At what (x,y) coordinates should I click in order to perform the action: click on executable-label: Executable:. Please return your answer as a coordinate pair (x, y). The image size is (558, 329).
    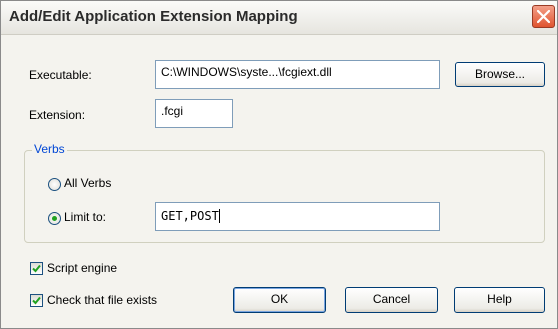
    Looking at the image, I should click on (60, 75).